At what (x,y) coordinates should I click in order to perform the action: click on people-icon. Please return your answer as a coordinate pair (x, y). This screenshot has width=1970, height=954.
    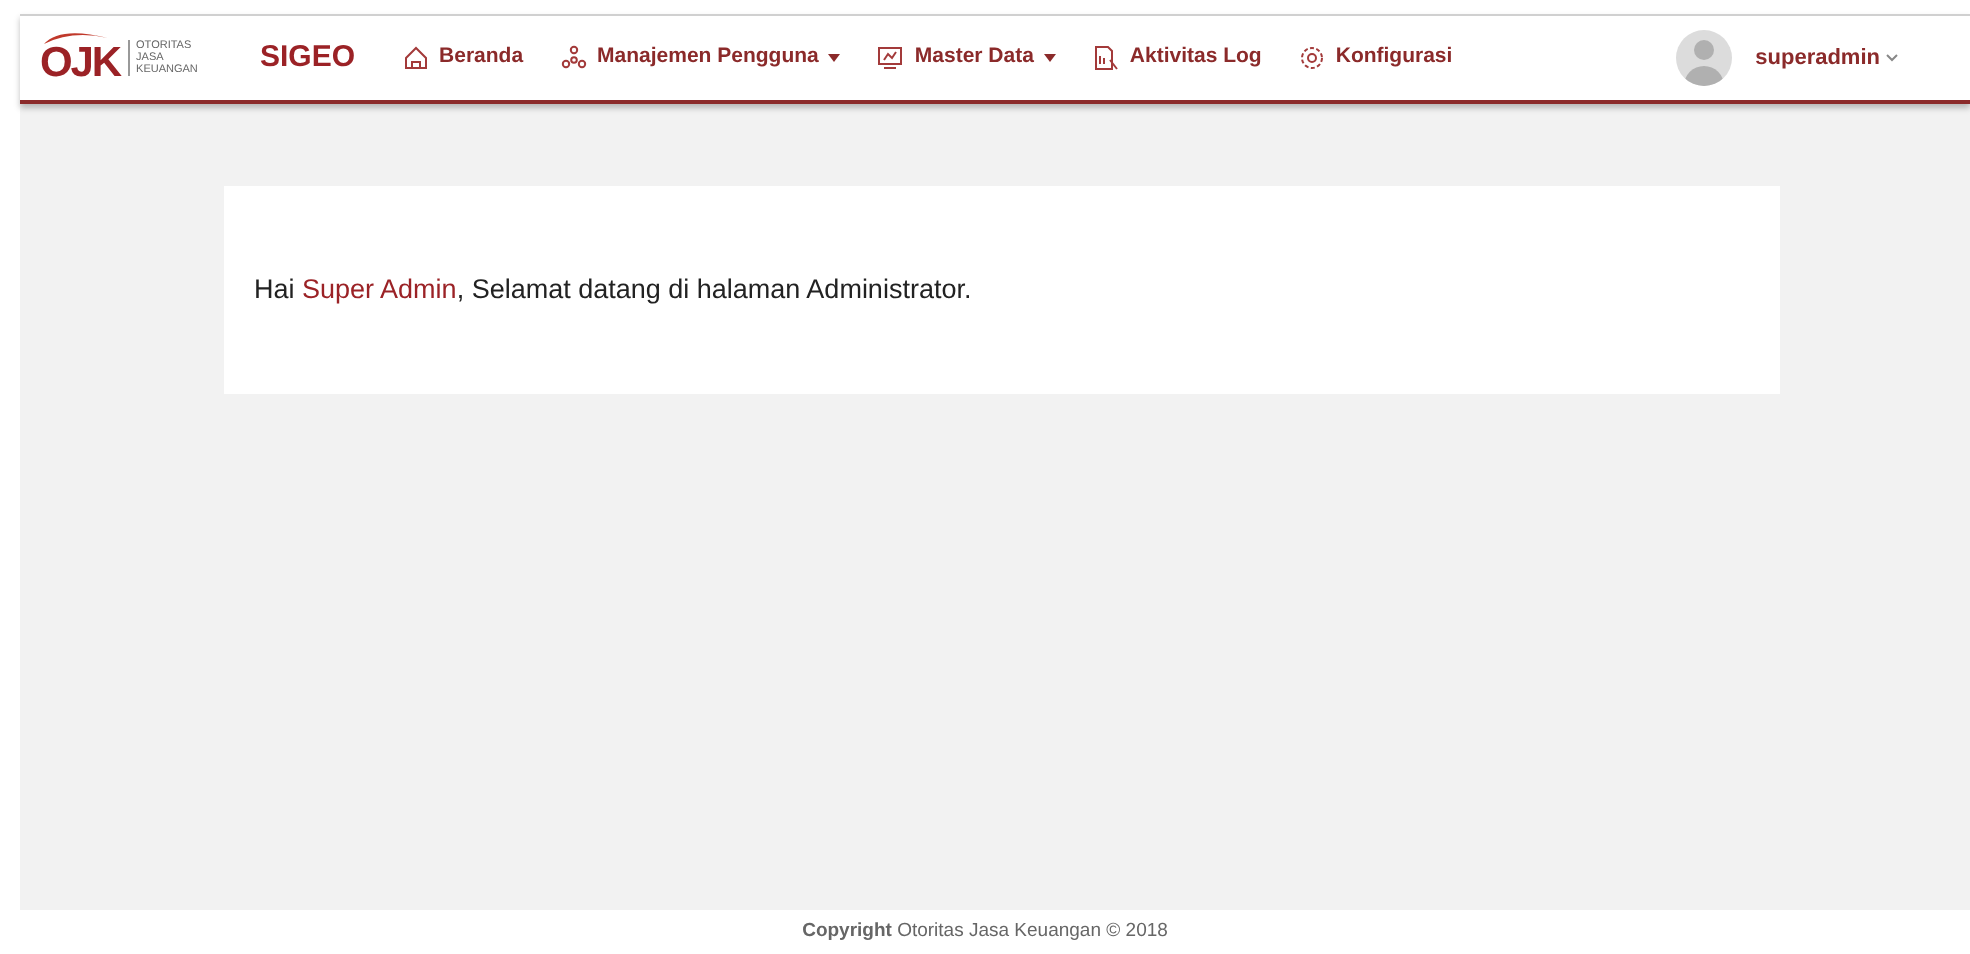
    Looking at the image, I should click on (573, 58).